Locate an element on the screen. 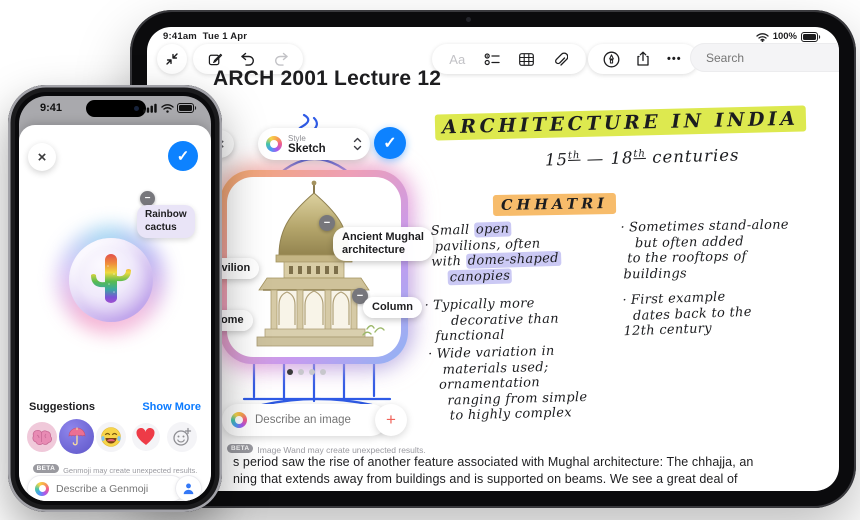  create-emoji-button is located at coordinates (182, 437).